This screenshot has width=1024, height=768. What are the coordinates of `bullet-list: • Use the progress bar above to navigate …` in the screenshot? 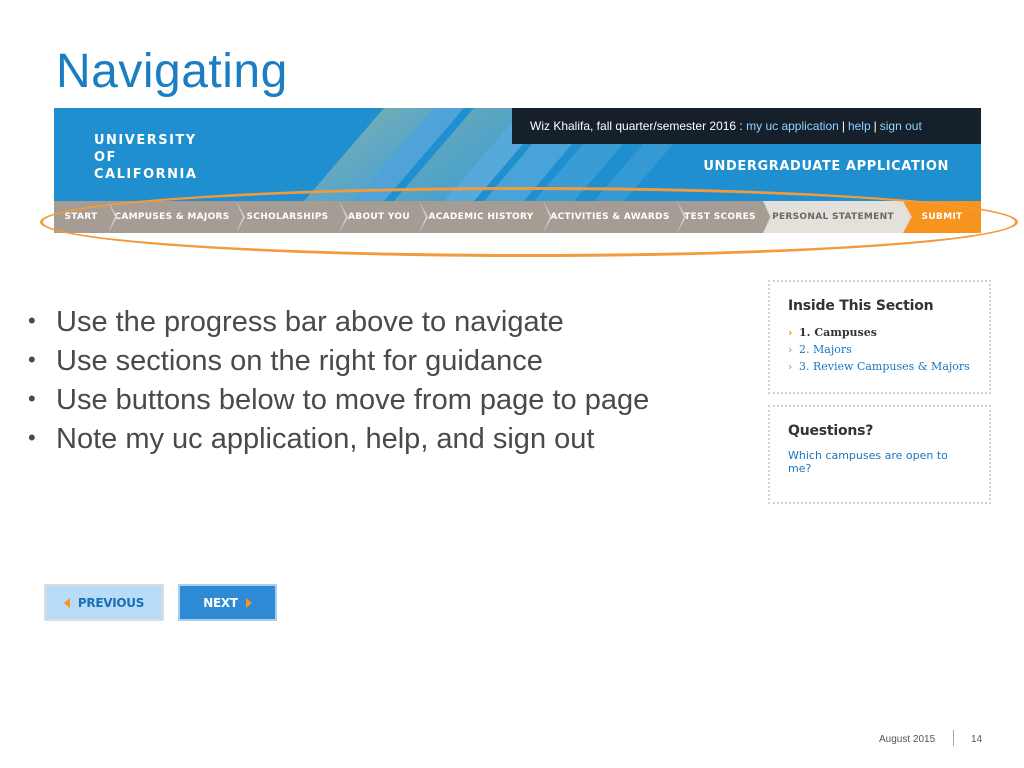 It's located at (338, 380).